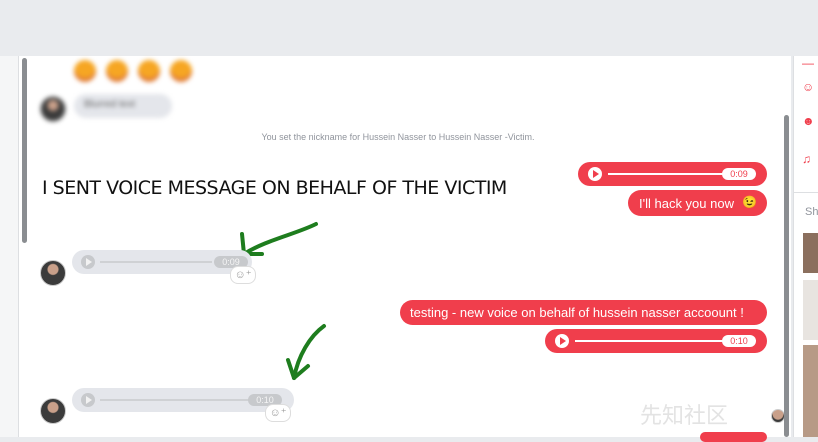 The image size is (818, 442). What do you see at coordinates (9, 246) in the screenshot?
I see `left-gutter` at bounding box center [9, 246].